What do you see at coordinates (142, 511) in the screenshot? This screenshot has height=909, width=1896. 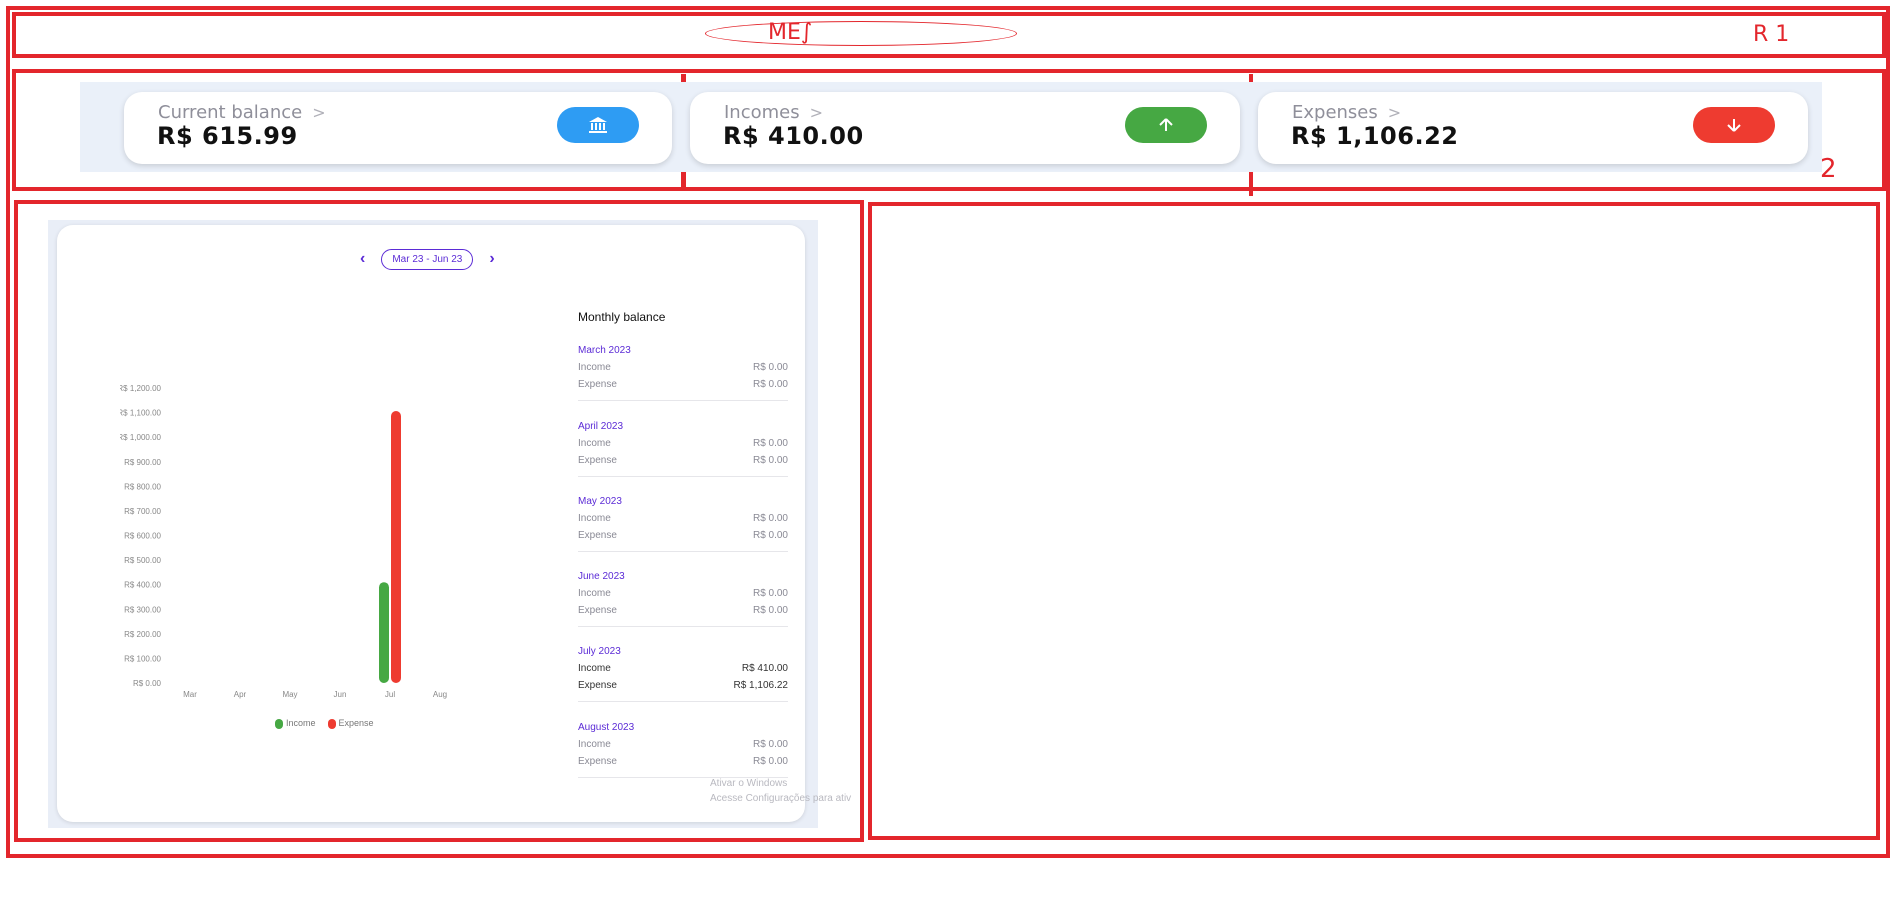 I see `y-tick-label: R$ 700.00` at bounding box center [142, 511].